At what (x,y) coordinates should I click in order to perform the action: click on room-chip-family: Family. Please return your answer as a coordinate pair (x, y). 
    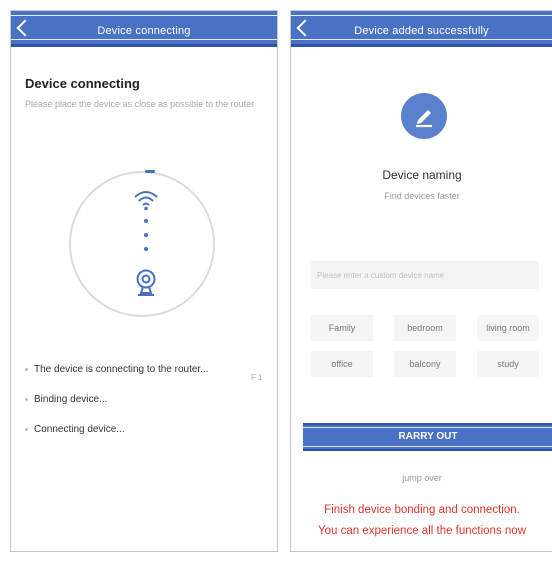
    Looking at the image, I should click on (342, 328).